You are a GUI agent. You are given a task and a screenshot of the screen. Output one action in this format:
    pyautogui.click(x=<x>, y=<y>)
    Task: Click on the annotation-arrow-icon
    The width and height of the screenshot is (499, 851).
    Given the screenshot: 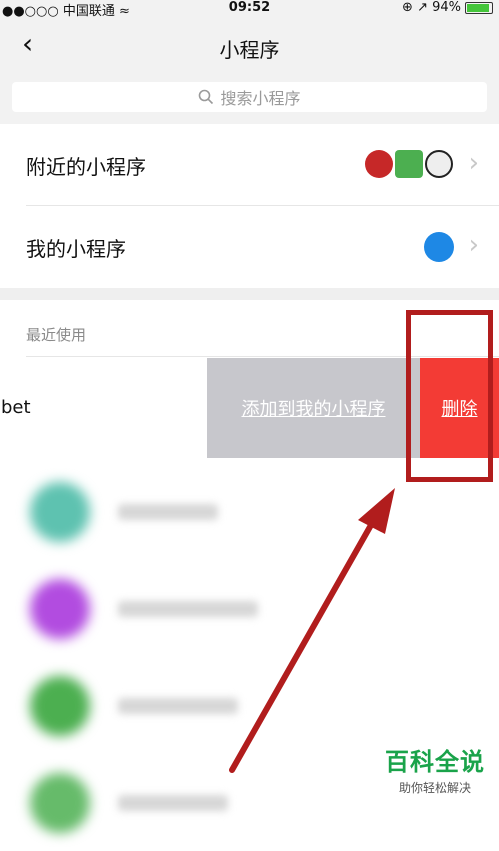 What is the action you would take?
    pyautogui.click(x=312, y=630)
    